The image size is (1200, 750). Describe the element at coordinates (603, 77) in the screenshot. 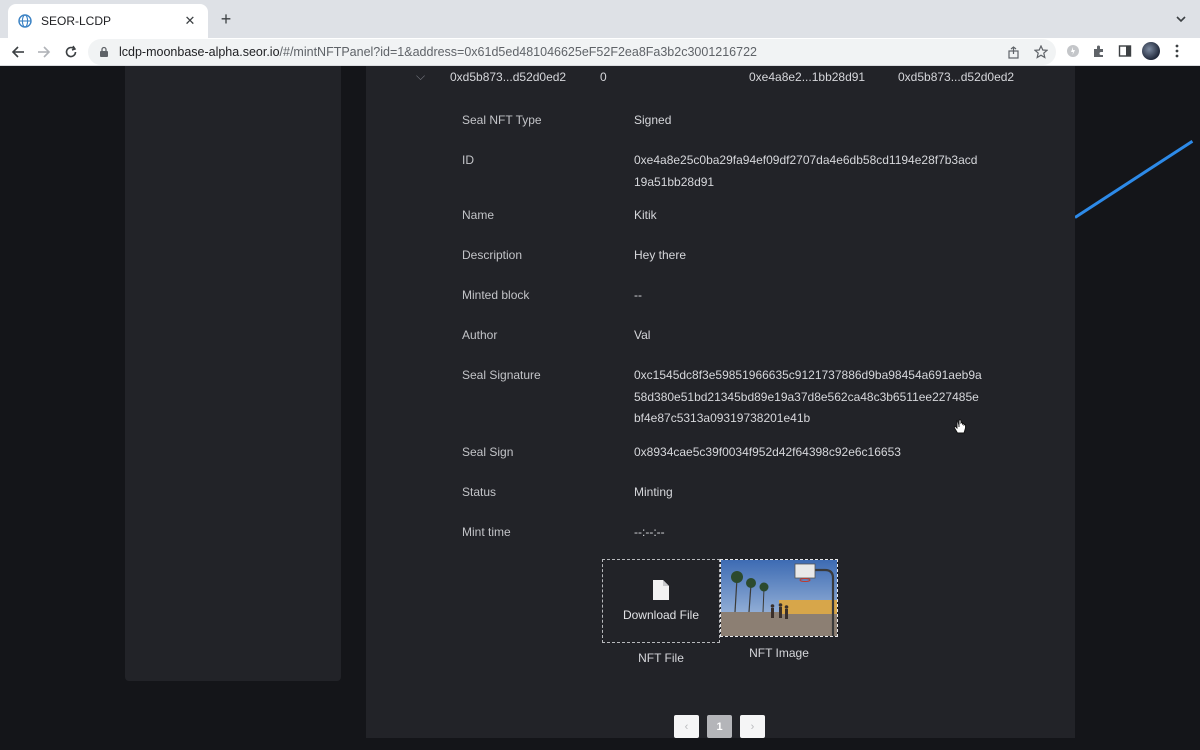

I see `row-count: 0` at that location.